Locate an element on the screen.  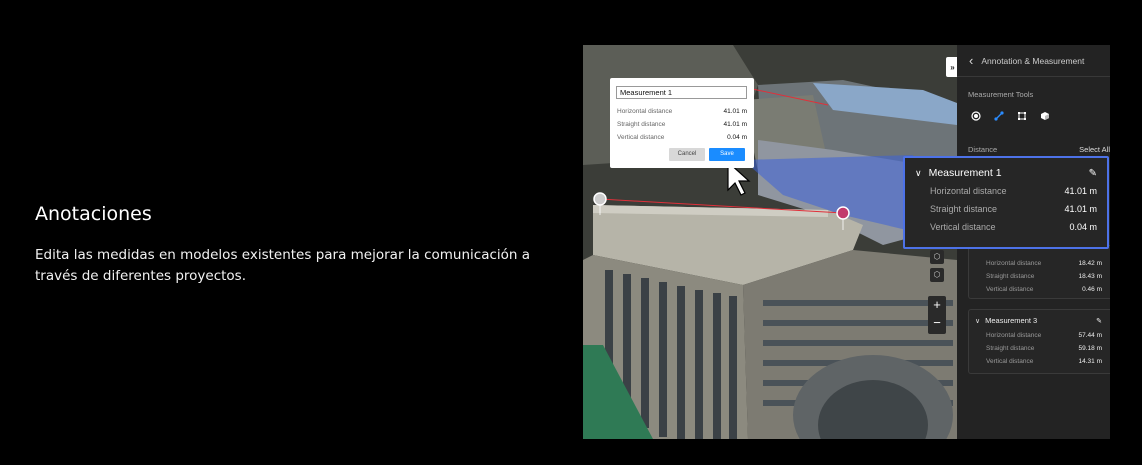
zoom-in-button: + is located at coordinates (937, 305).